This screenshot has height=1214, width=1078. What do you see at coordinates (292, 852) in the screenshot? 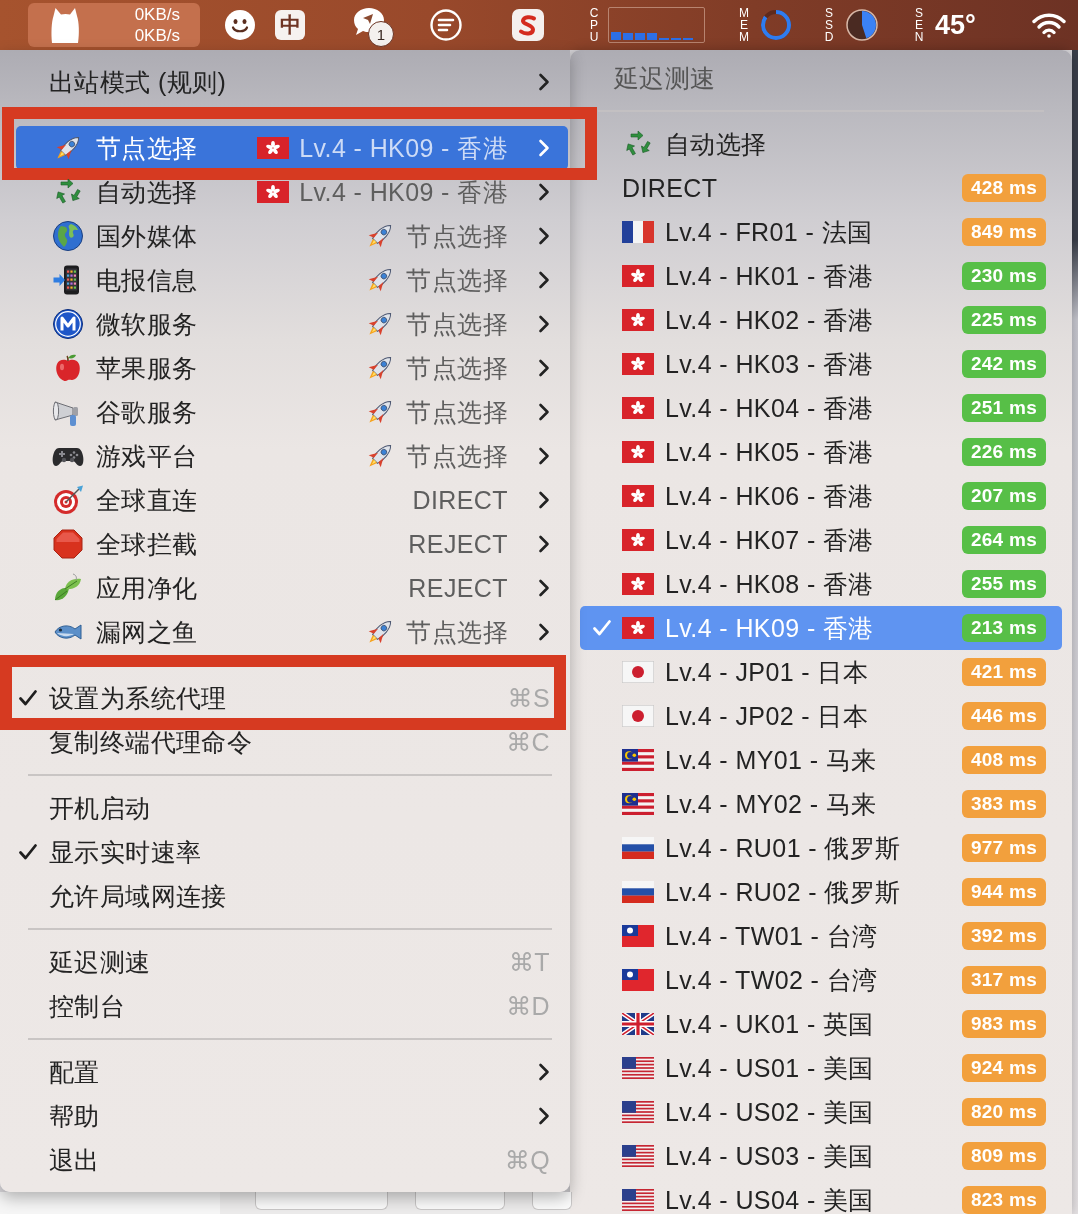
I see `menu-item: 显示实时速率` at bounding box center [292, 852].